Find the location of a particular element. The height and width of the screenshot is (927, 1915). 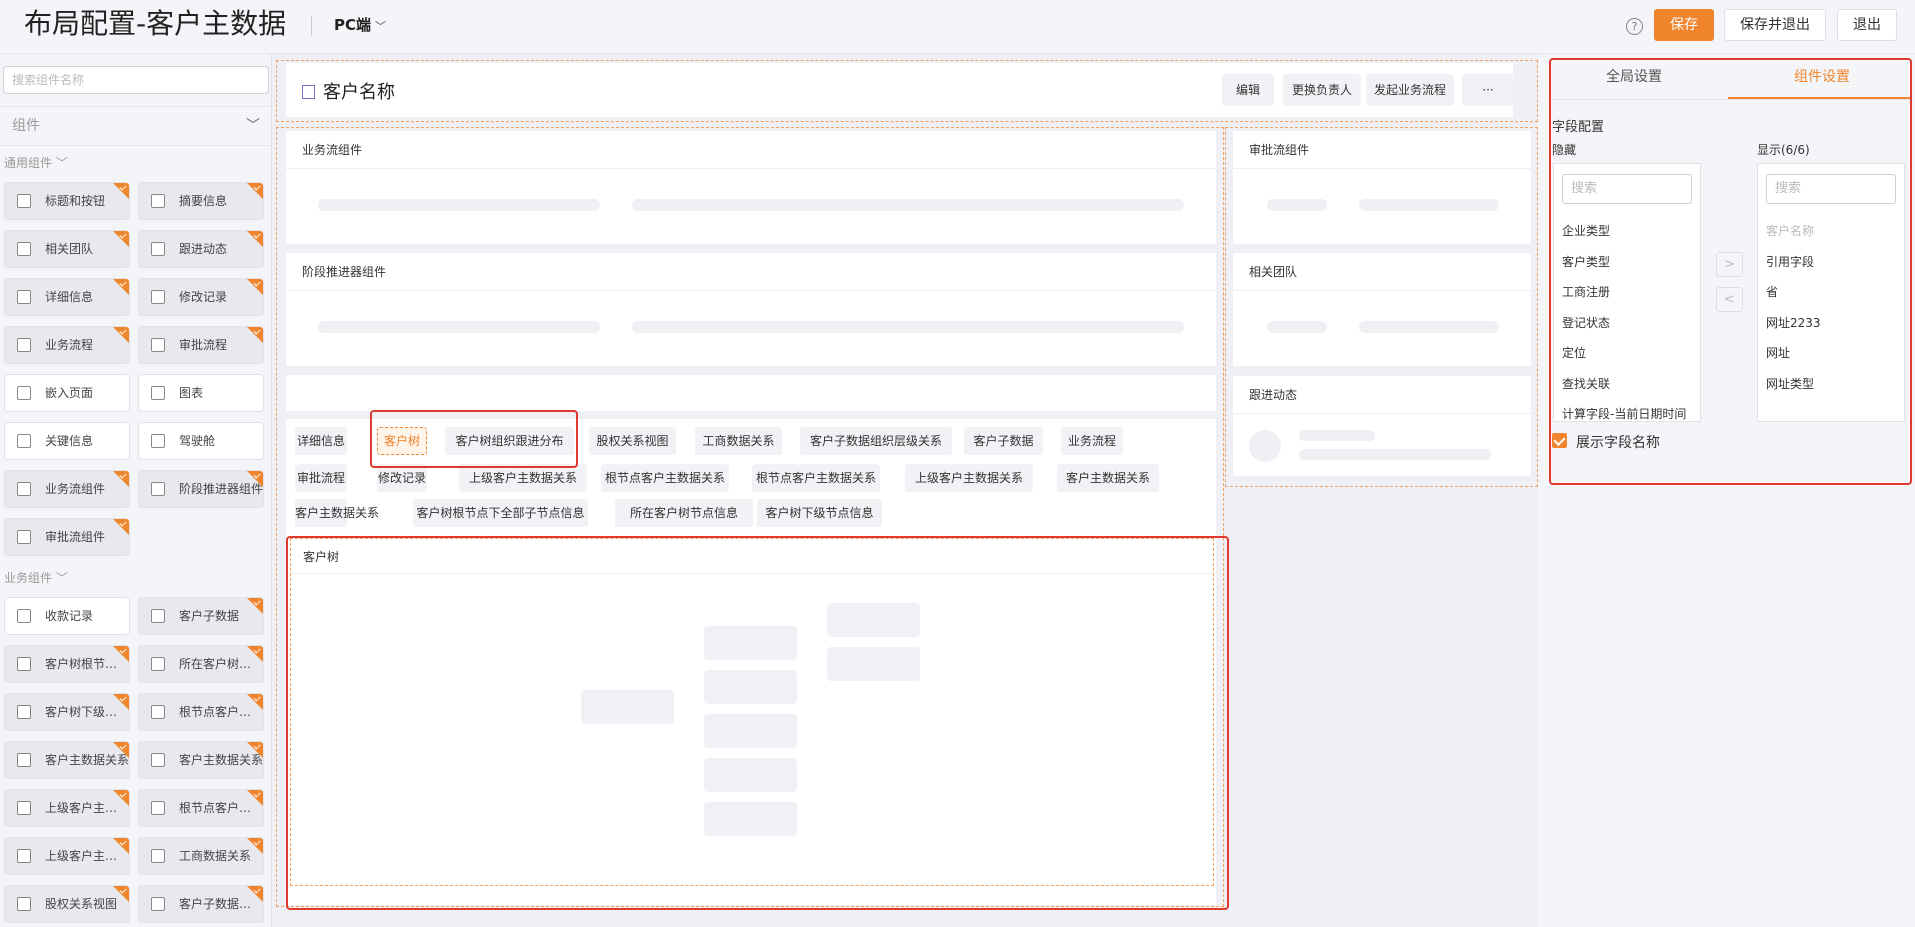

card-title: 阶段推进器组件 is located at coordinates (344, 272).